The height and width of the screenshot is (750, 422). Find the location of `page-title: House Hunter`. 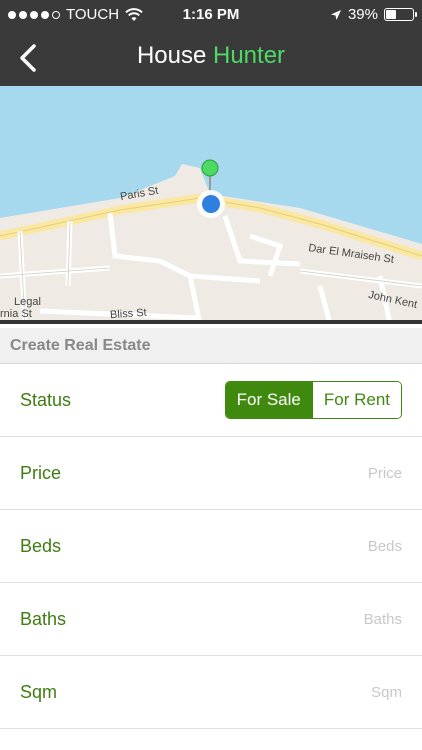

page-title: House Hunter is located at coordinates (211, 56).